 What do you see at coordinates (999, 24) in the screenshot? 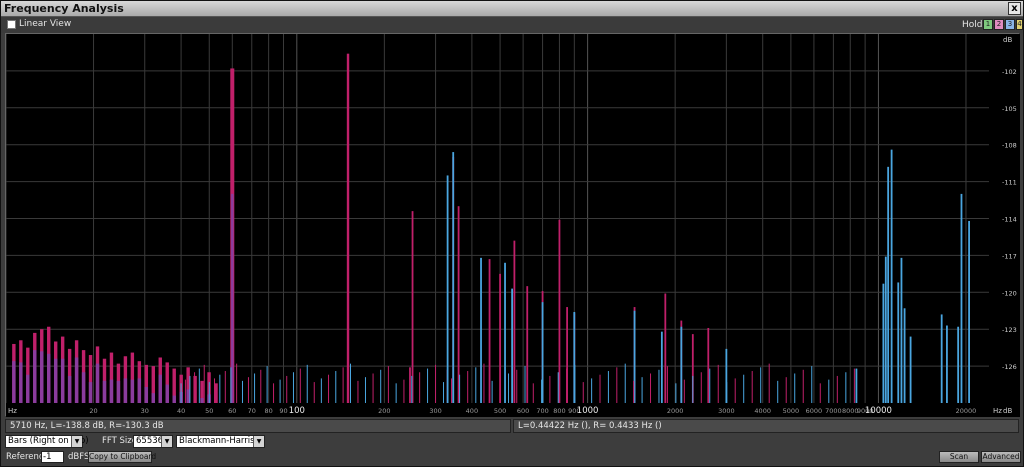
I see `hold-button-2: 2` at bounding box center [999, 24].